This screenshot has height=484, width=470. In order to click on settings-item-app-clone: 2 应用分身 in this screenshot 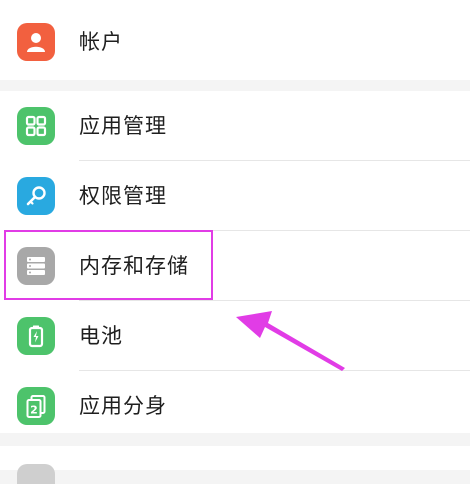, I will do `click(235, 406)`.